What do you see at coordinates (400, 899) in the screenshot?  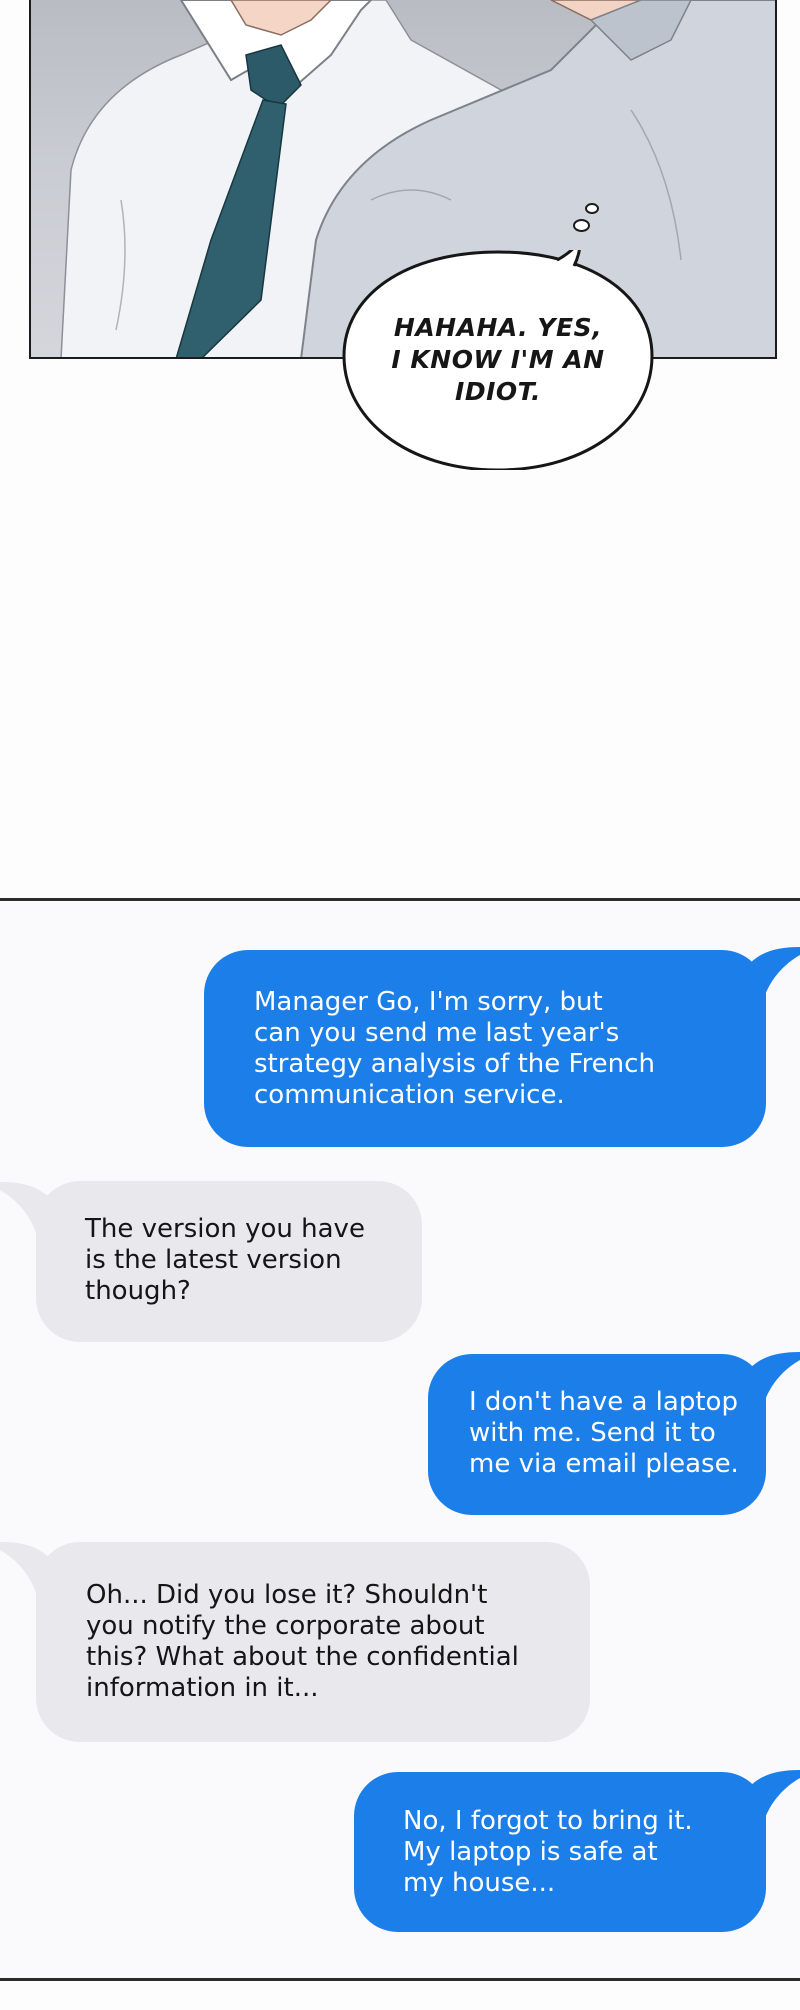 I see `panel-divider-top` at bounding box center [400, 899].